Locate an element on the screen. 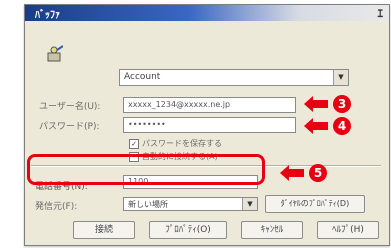 The image size is (391, 248). dial-from-combo: 新しい場所 ▼ is located at coordinates (190, 204).